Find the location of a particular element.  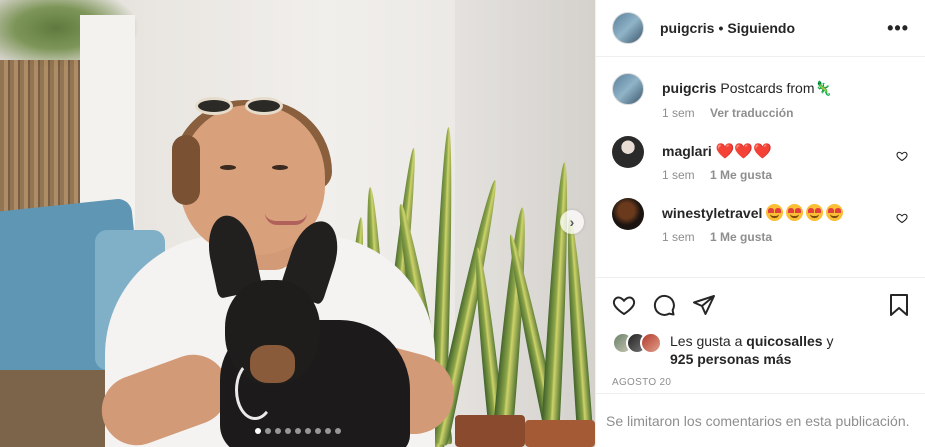

post-date: AGOSTO 20 is located at coordinates (761, 382).